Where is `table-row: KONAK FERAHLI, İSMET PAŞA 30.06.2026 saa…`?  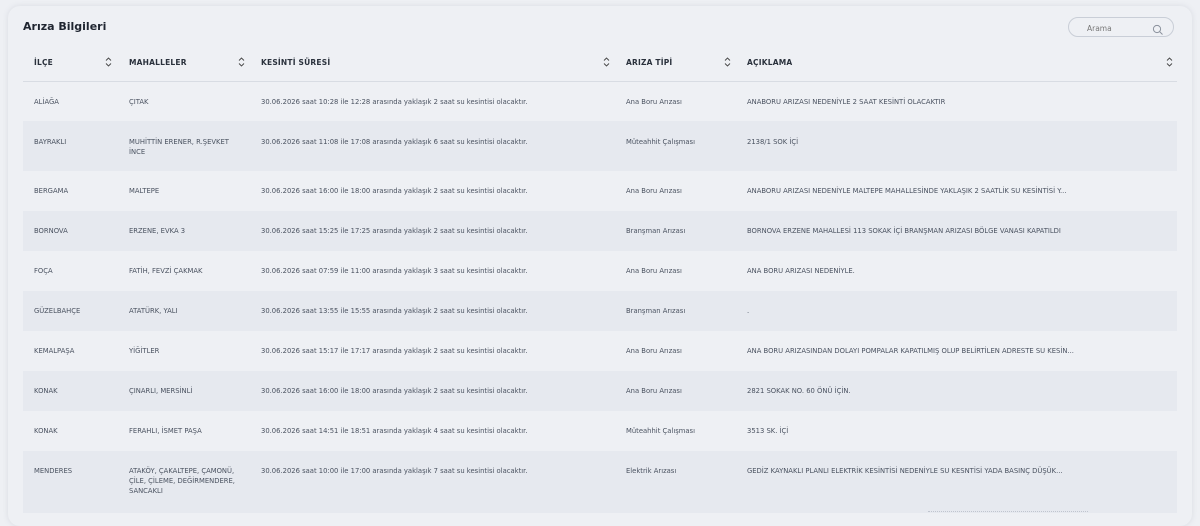
table-row: KONAK FERAHLI, İSMET PAŞA 30.06.2026 saa… is located at coordinates (600, 431).